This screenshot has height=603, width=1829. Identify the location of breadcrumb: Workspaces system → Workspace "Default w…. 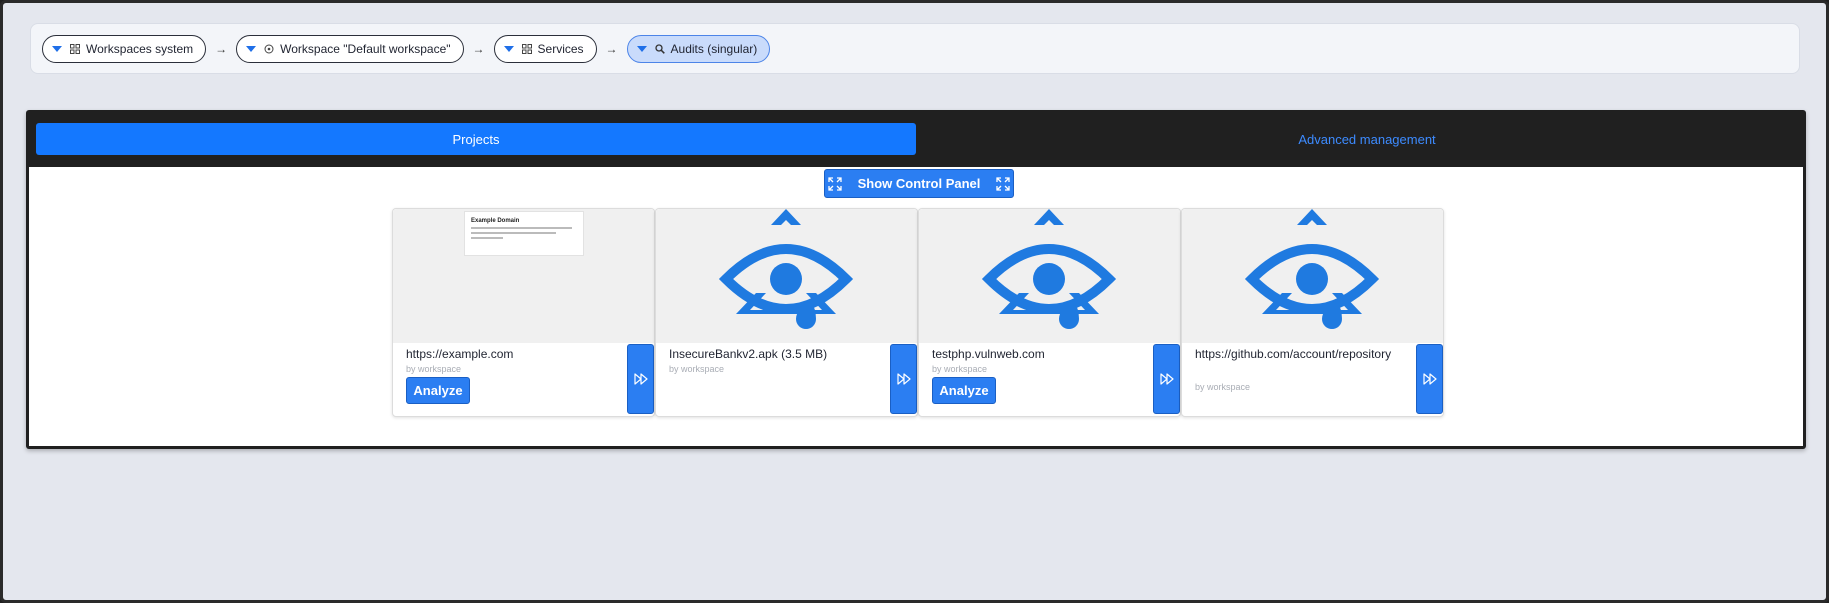
(915, 48).